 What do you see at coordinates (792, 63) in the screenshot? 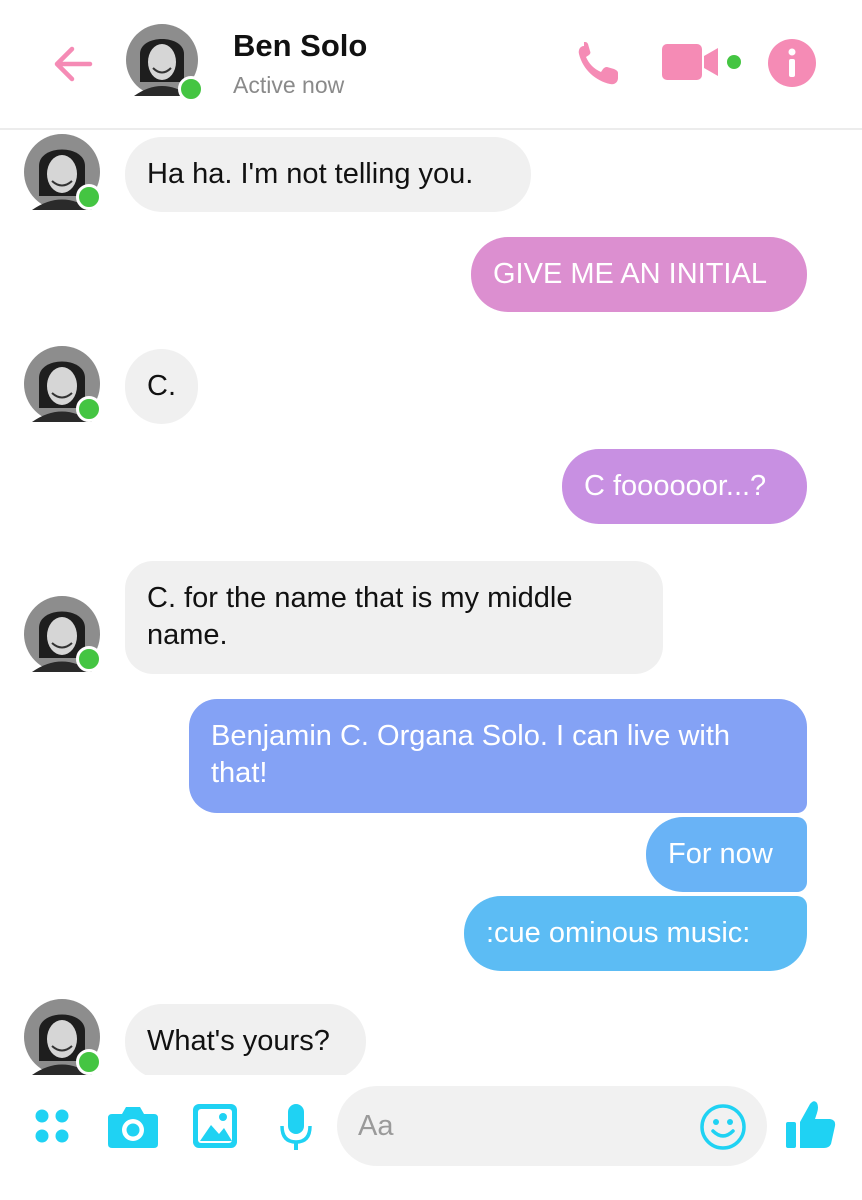
I see `info-icon` at bounding box center [792, 63].